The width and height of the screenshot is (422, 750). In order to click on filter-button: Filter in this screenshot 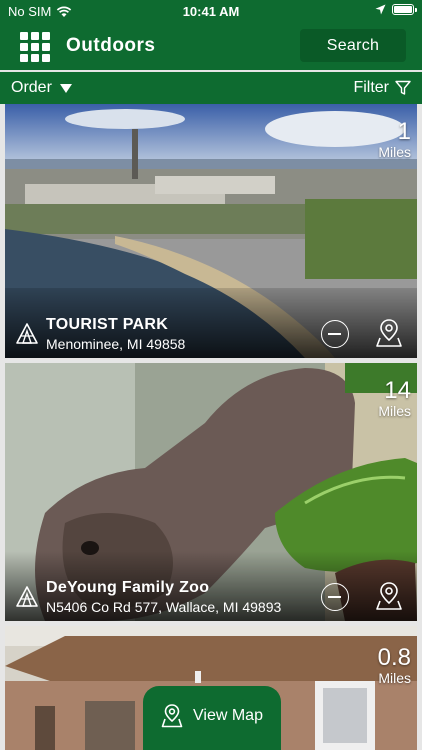, I will do `click(382, 88)`.